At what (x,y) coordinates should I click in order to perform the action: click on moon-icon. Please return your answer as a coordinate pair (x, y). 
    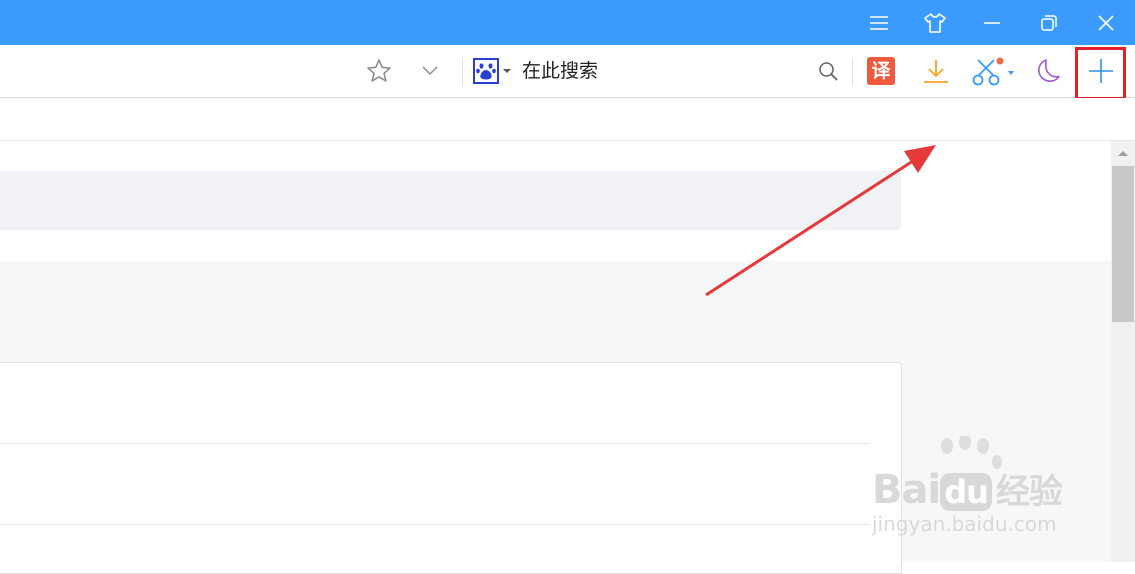
    Looking at the image, I should click on (1048, 70).